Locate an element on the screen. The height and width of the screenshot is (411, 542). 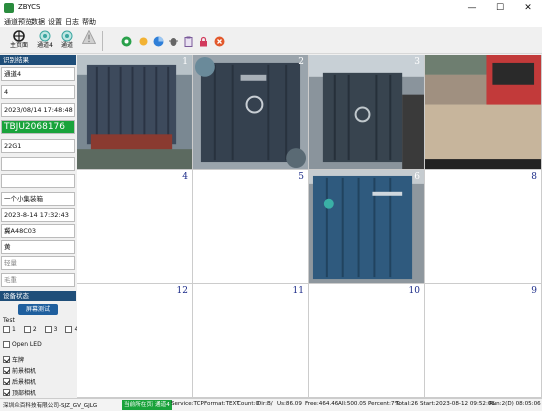
option-top-camera-row: 顶部相机 is located at coordinates (19, 392).